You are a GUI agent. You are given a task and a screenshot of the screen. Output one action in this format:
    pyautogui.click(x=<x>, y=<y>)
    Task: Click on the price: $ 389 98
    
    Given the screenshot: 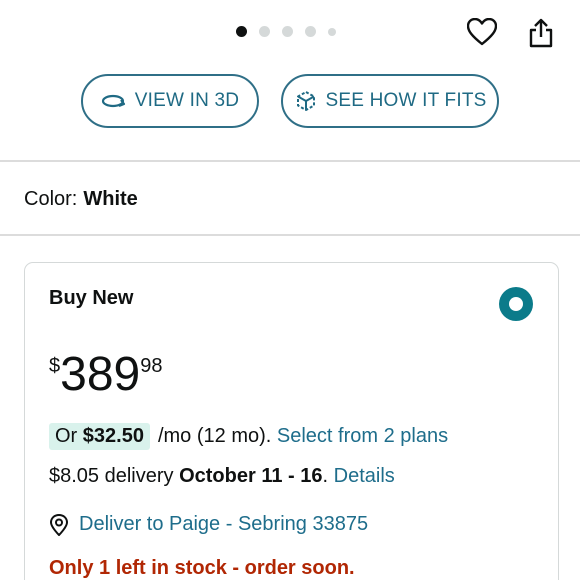 What is the action you would take?
    pyautogui.click(x=105, y=375)
    